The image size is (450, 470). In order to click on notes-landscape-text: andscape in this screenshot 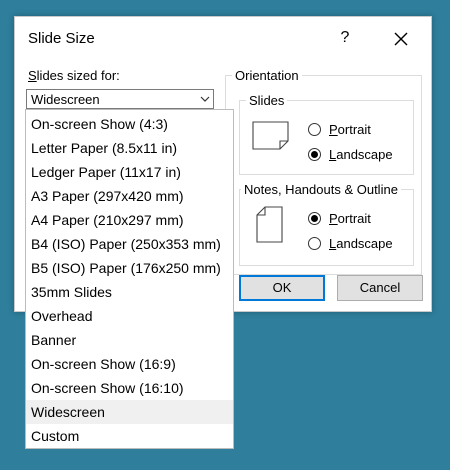, I will do `click(364, 243)`.